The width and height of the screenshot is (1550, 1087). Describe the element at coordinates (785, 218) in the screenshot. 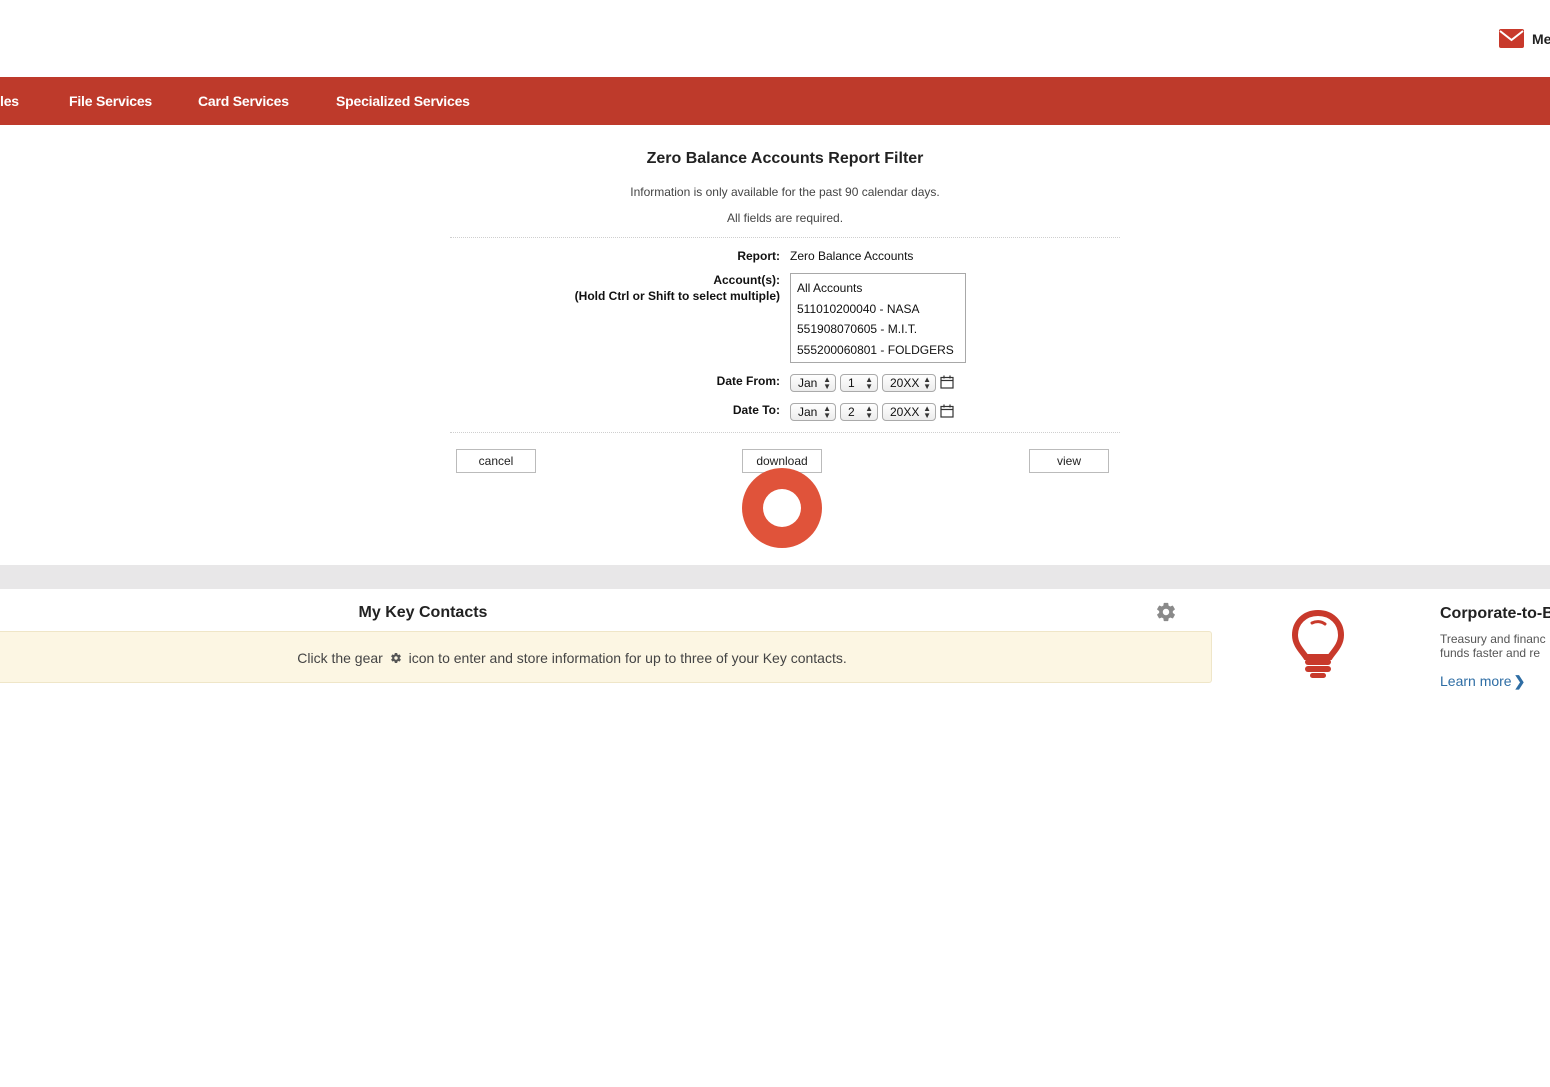

I see `required-note: All fields are required.` at that location.